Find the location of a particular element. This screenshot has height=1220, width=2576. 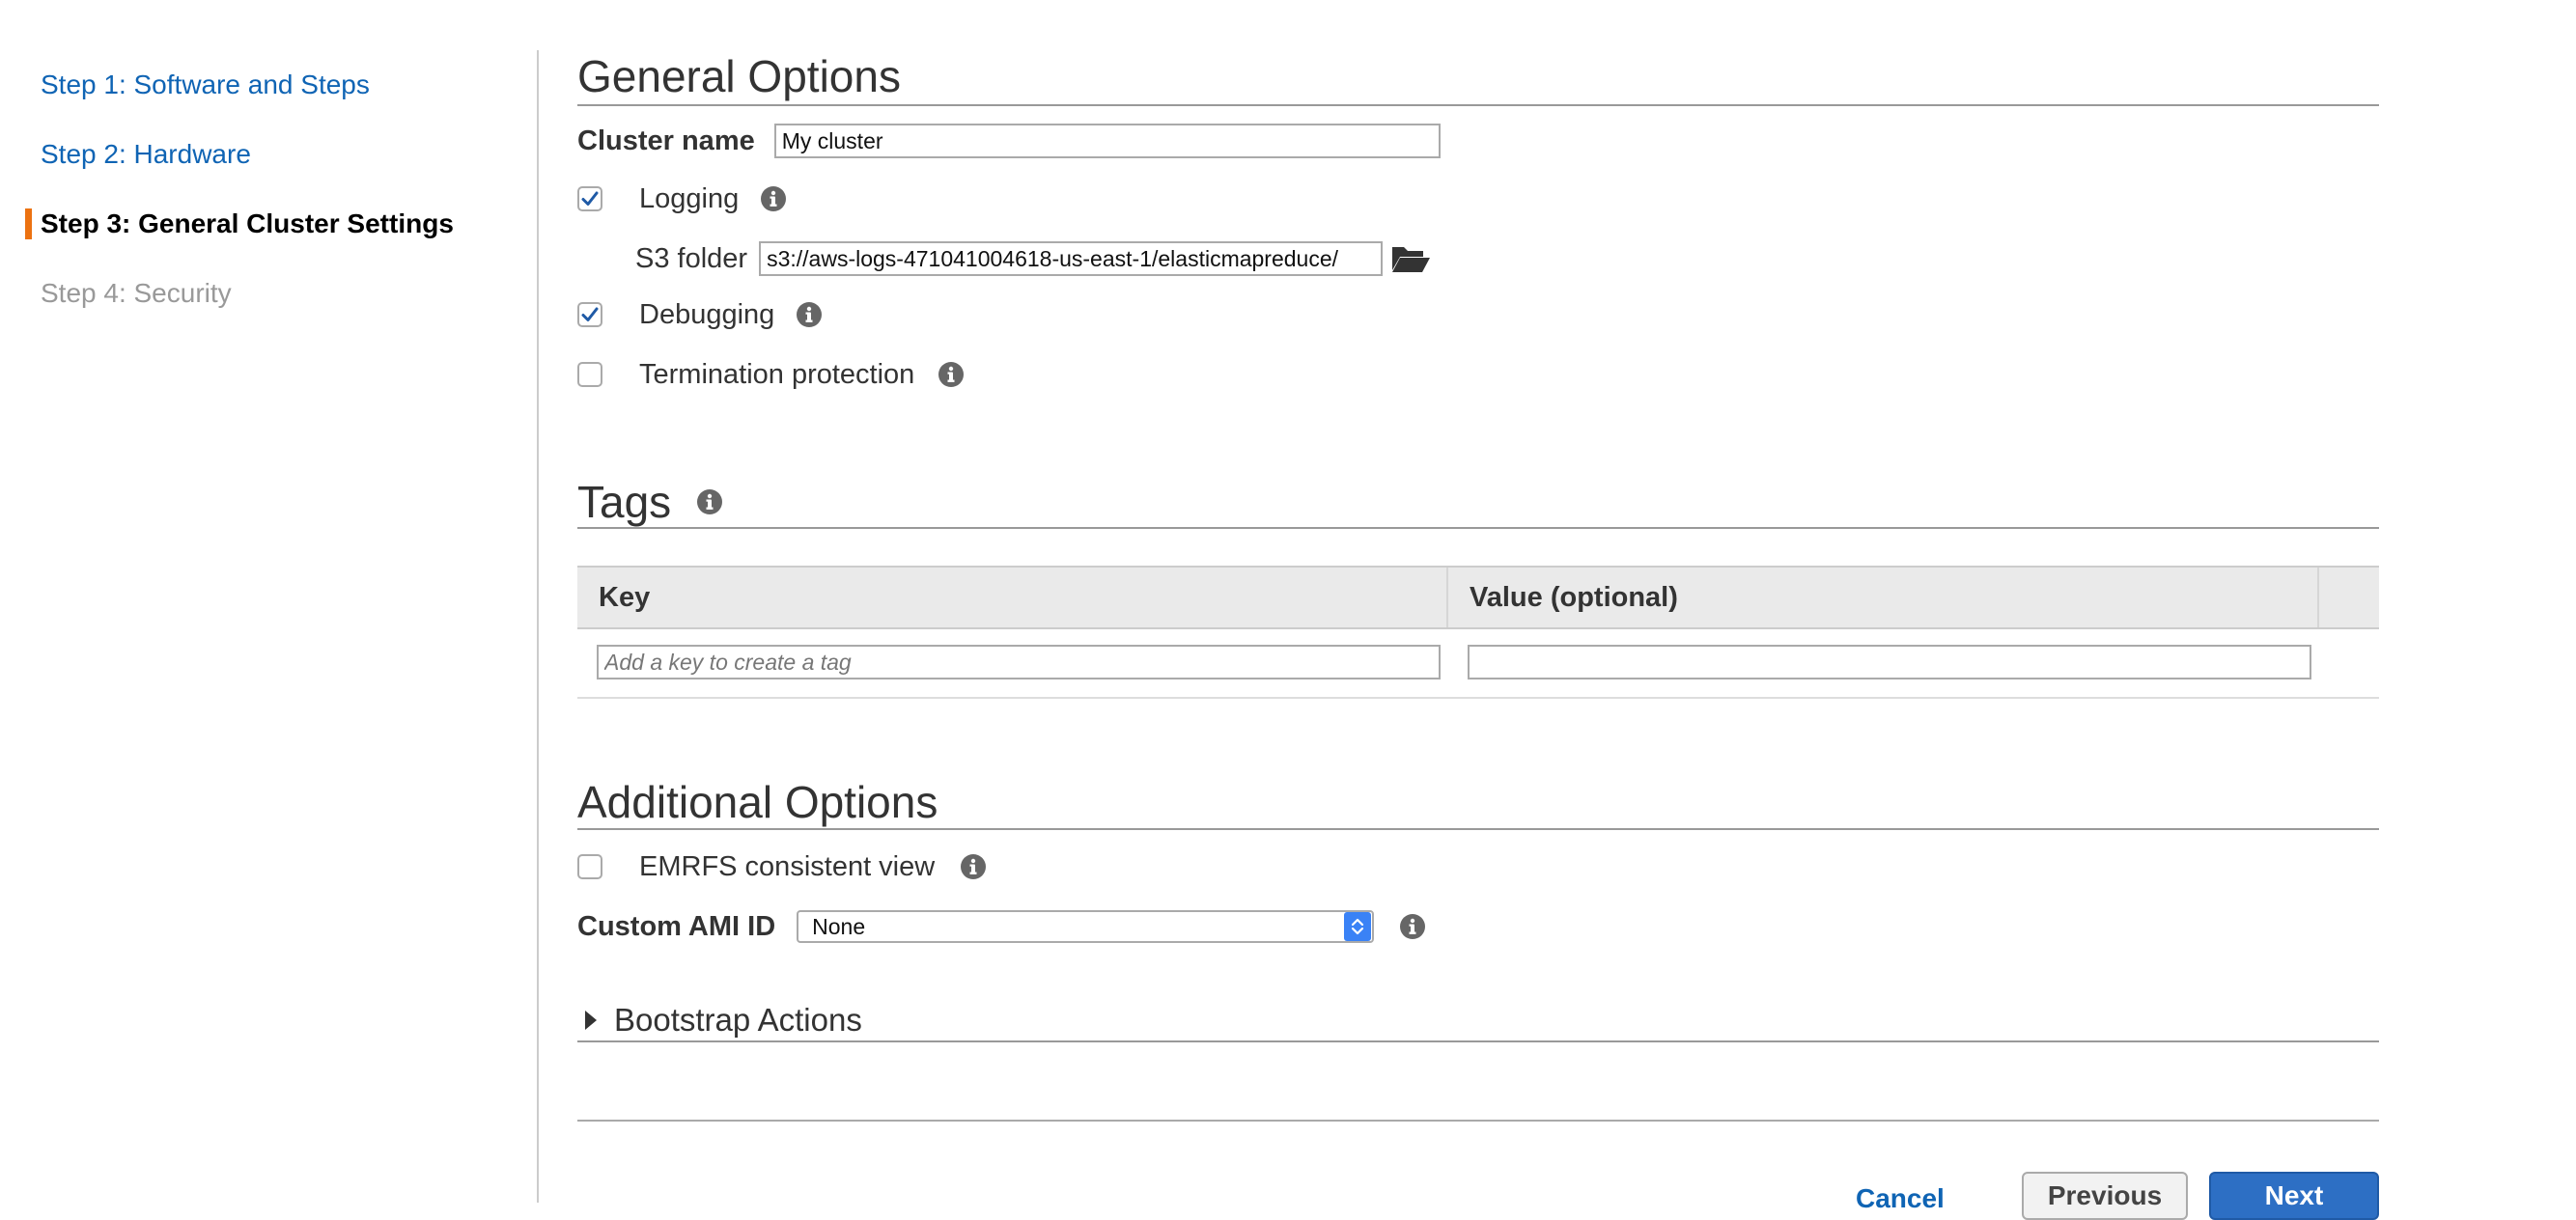

tag-value-input is located at coordinates (1890, 662).